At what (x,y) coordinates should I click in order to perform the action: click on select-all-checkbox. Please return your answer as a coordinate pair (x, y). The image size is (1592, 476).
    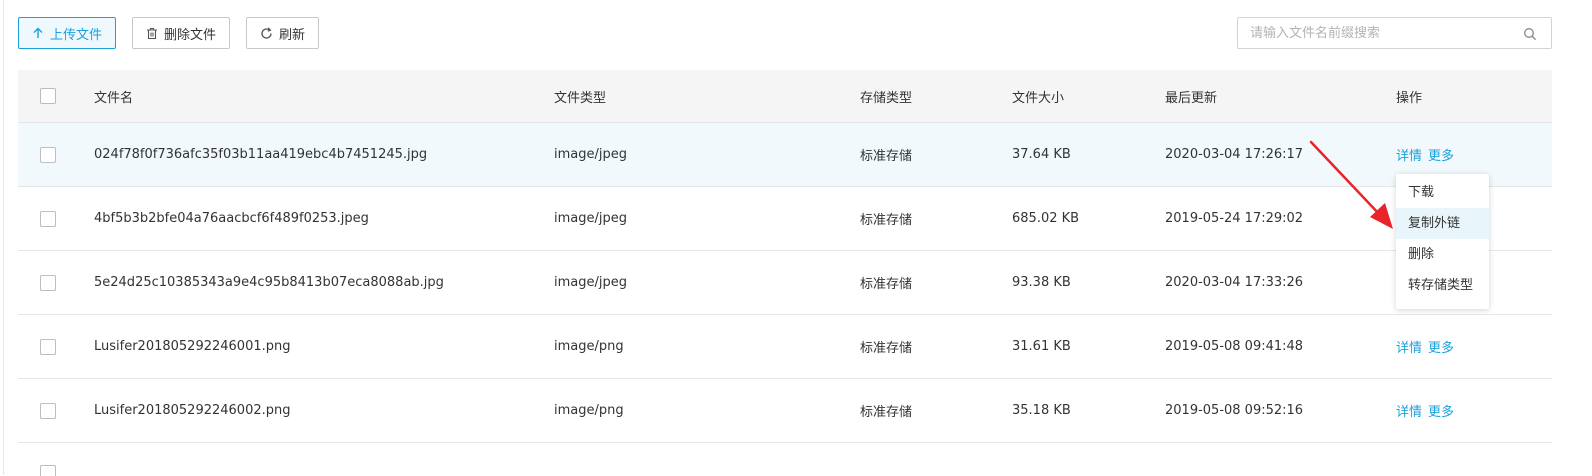
    Looking at the image, I should click on (48, 96).